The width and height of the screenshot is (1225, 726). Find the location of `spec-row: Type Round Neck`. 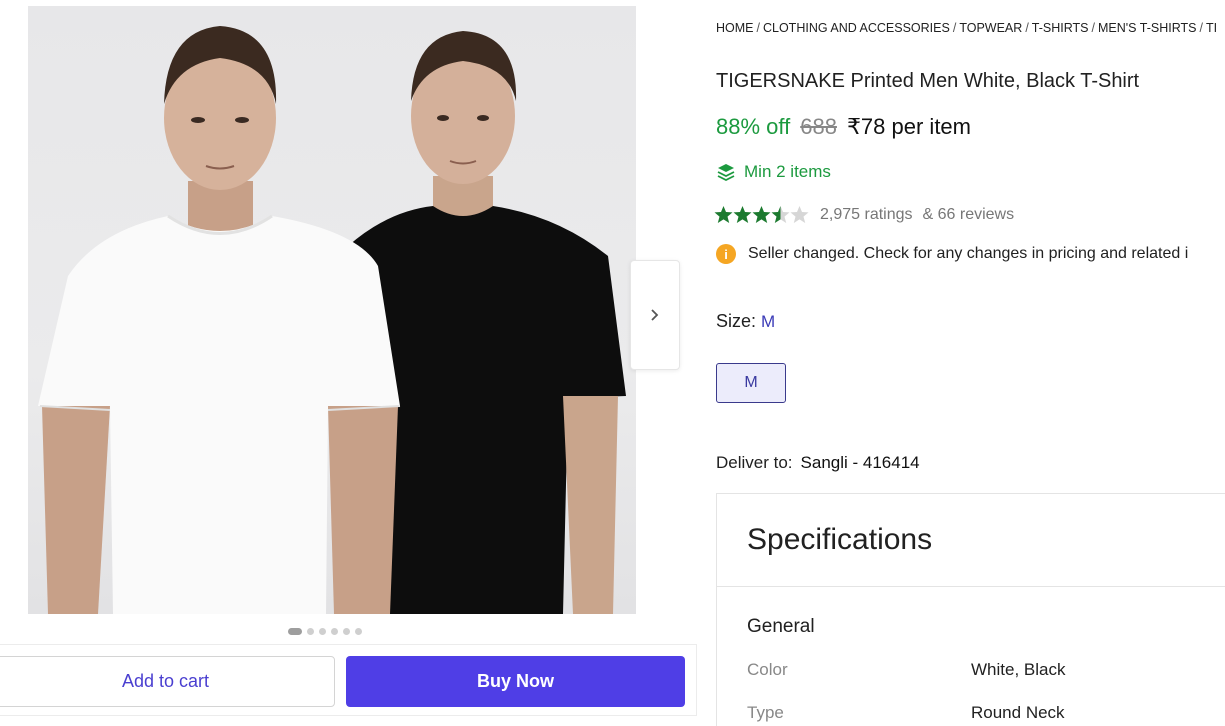

spec-row: Type Round Neck is located at coordinates (906, 713).